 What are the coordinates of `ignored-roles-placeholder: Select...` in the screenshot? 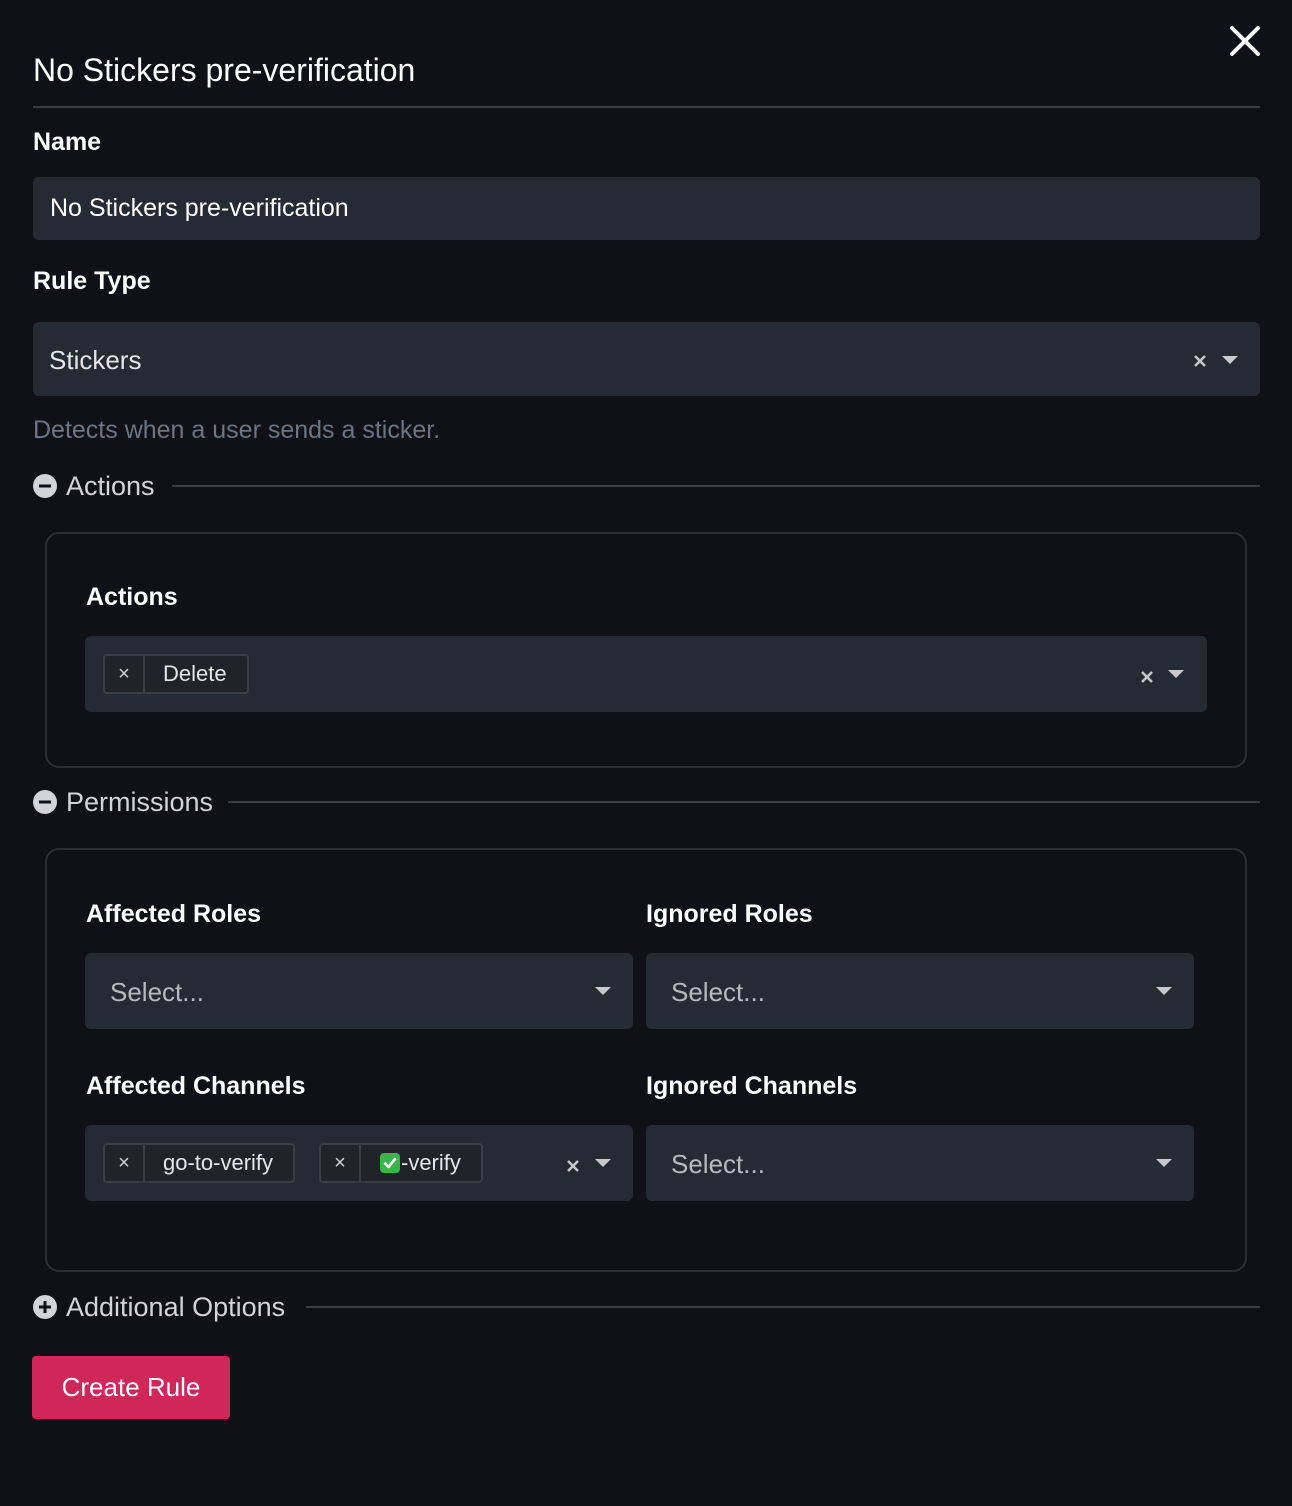 It's located at (718, 992).